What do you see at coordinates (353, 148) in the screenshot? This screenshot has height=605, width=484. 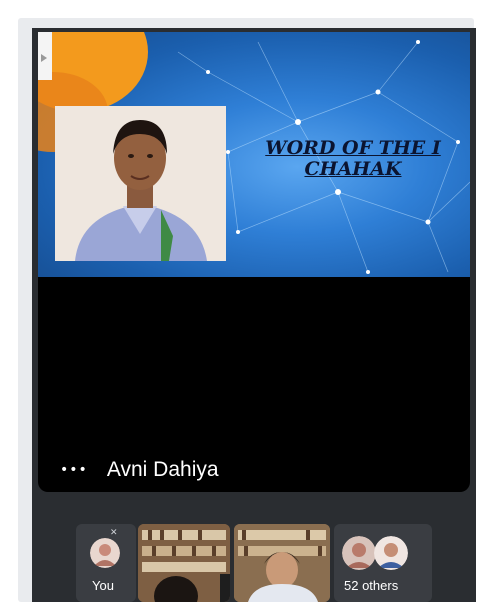 I see `slide-title-line1: WORD OF THE I` at bounding box center [353, 148].